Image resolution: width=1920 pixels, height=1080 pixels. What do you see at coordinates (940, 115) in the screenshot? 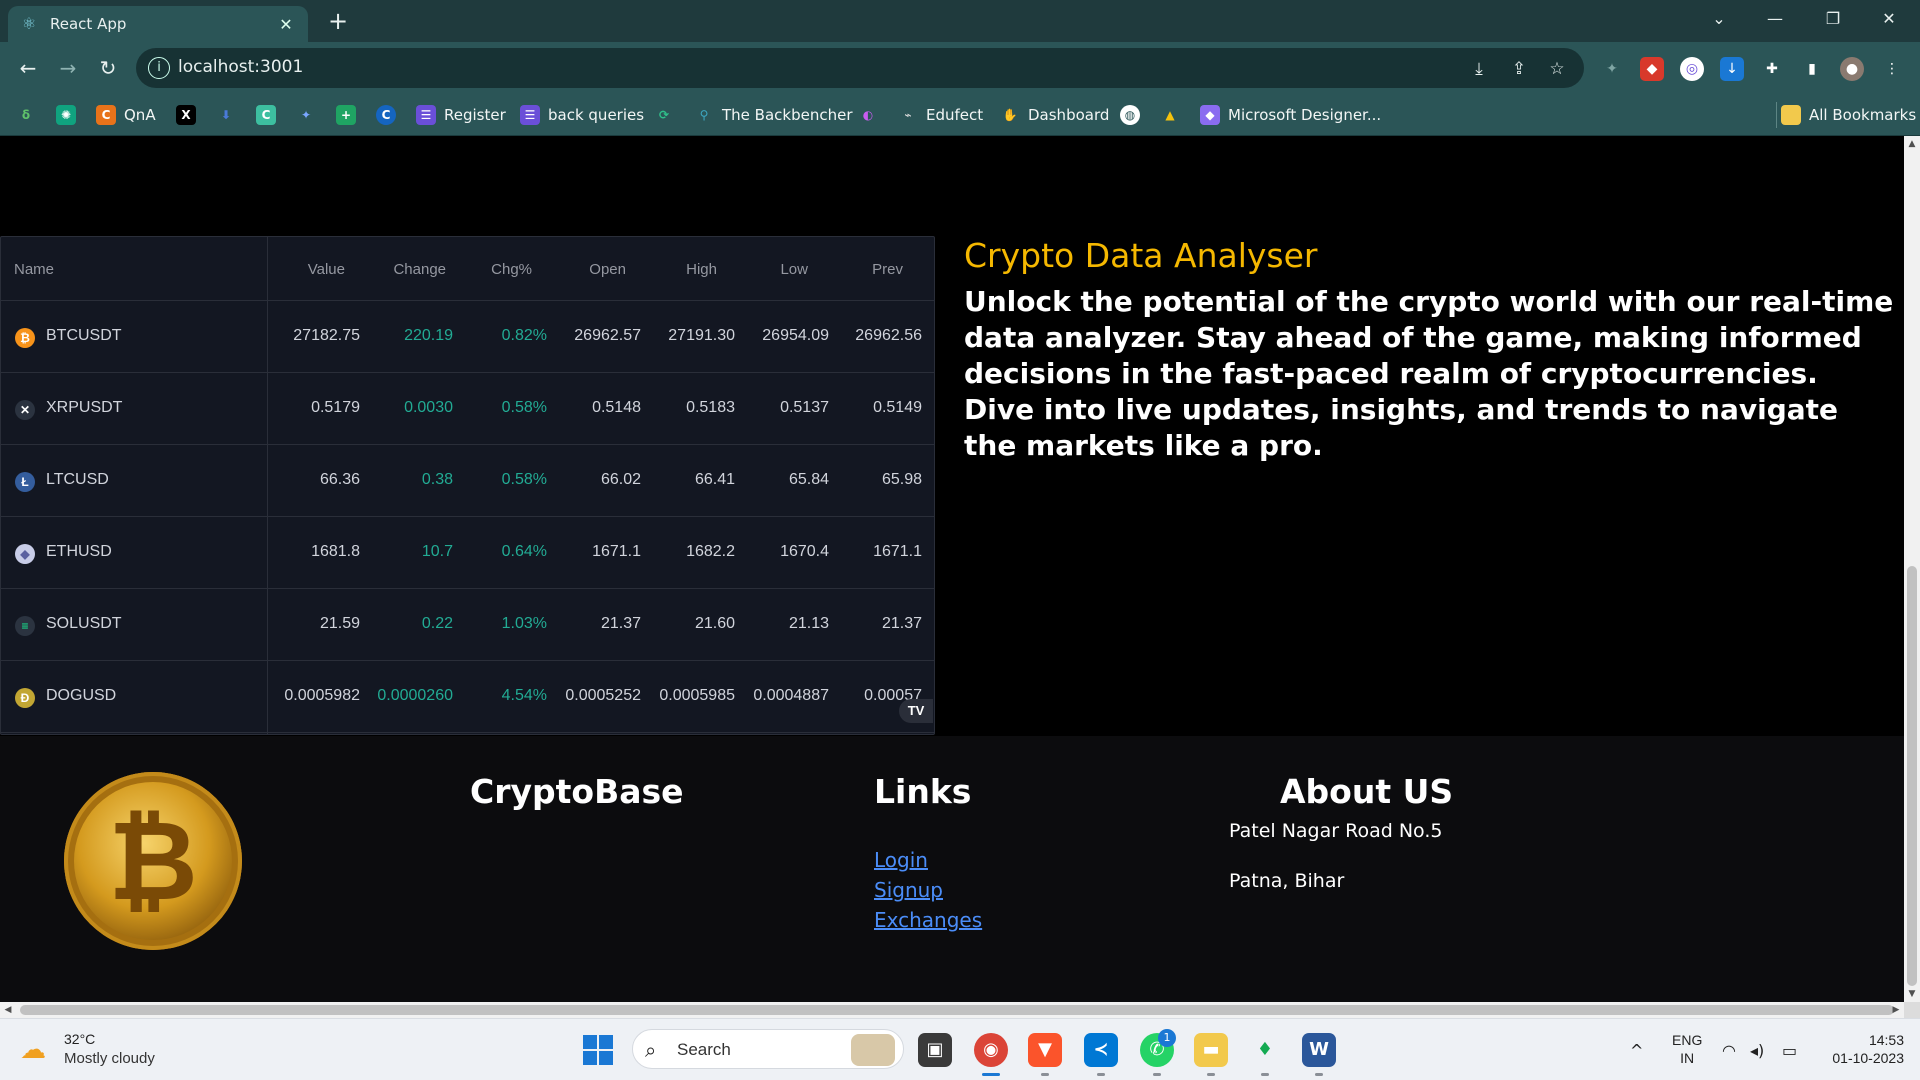
I see `bookmark-edufect: ⌁ Edufect` at bounding box center [940, 115].